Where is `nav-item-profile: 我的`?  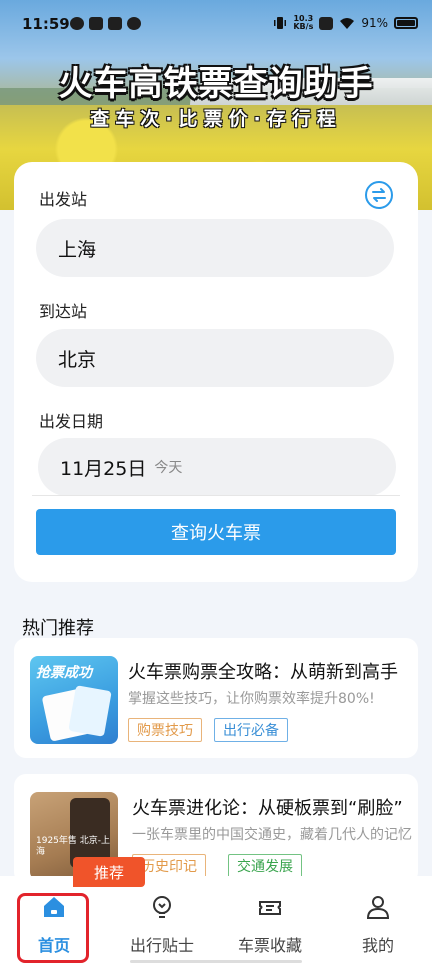 nav-item-profile: 我的 is located at coordinates (378, 920).